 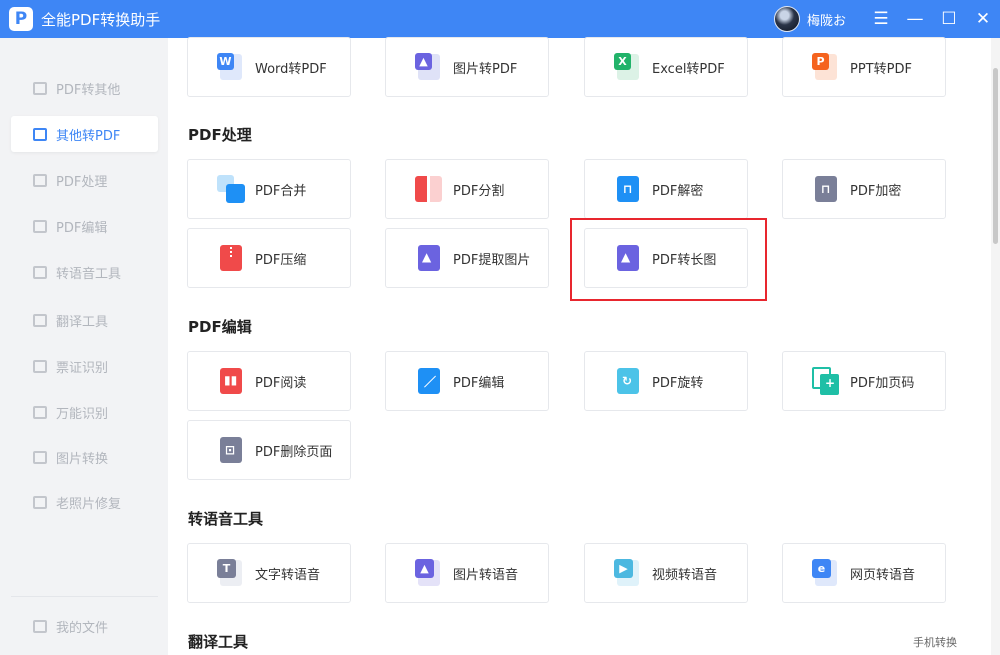 I want to click on tool-card-pdf-delete-page: ⊡ PDF删除页面, so click(x=269, y=450).